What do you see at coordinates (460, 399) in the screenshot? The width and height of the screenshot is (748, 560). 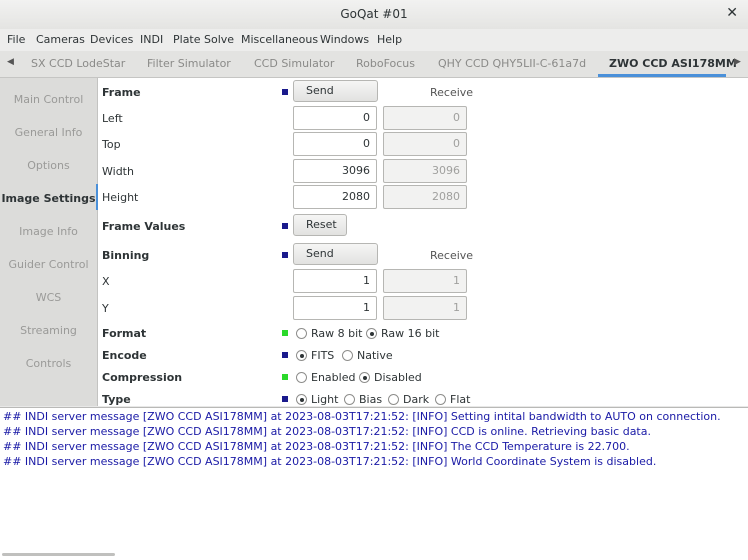 I see `type-flat-label: Flat` at bounding box center [460, 399].